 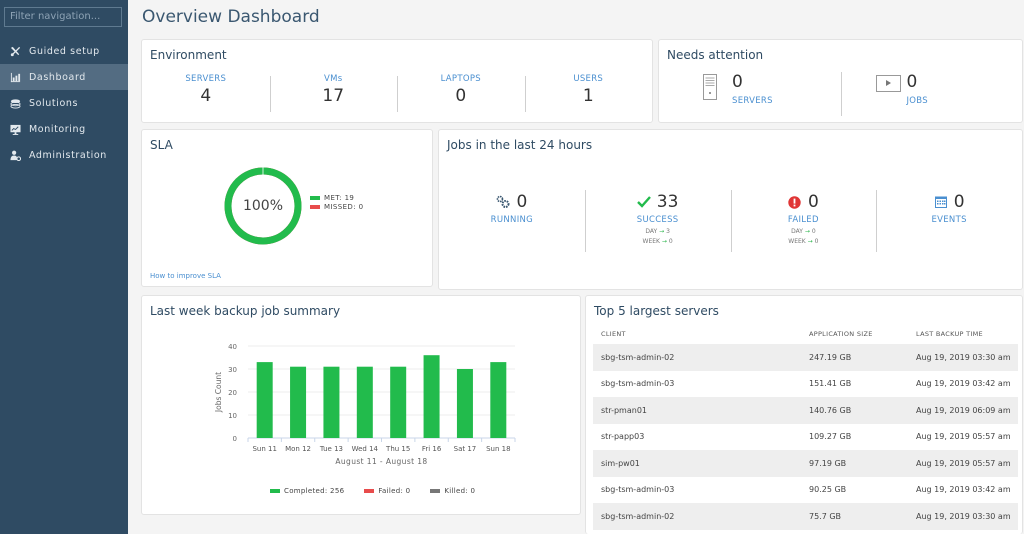 I want to click on needs-attention-card: Needs attention 0 SERVERS 0 JOBS, so click(x=840, y=81).